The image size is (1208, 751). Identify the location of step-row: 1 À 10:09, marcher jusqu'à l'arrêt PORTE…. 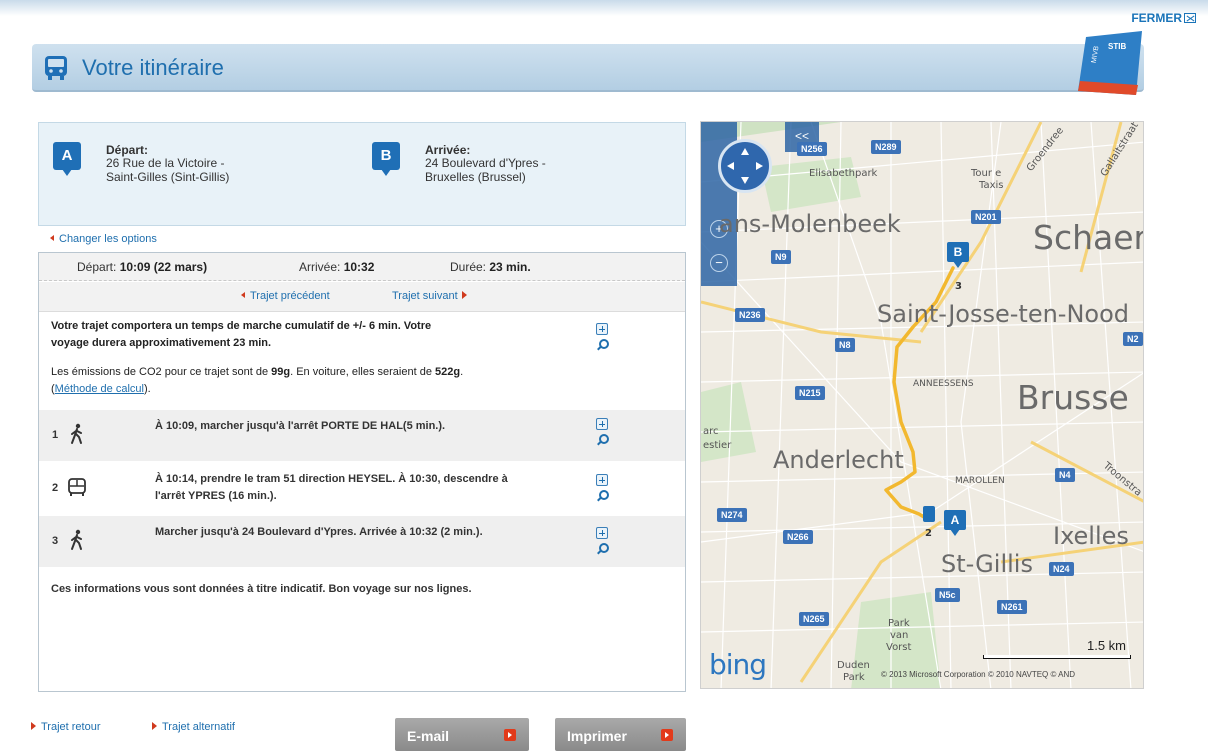
(362, 435).